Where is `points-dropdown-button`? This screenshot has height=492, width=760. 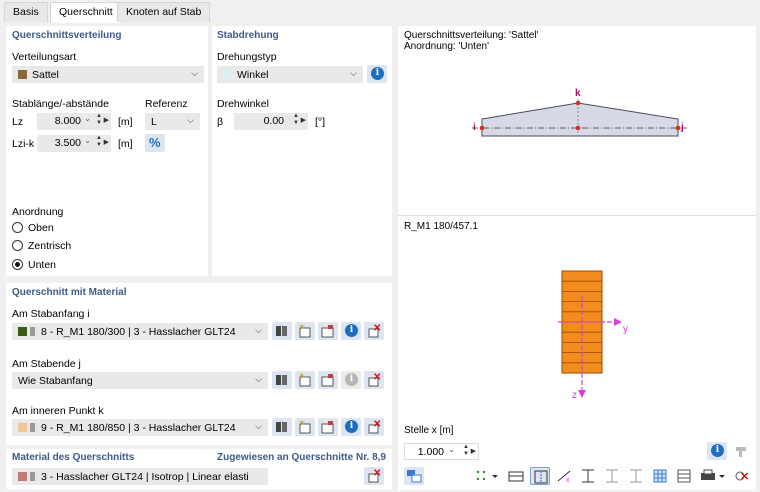 points-dropdown-button is located at coordinates (487, 476).